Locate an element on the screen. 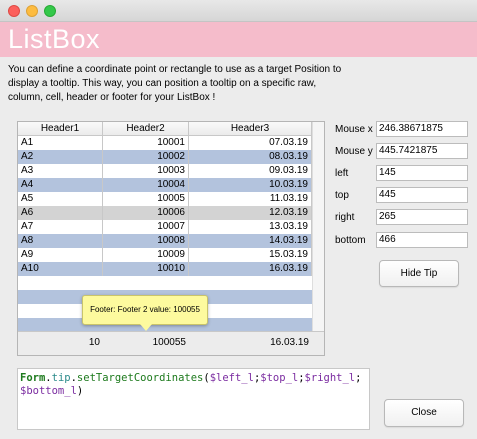  list-row: A5 10005 11.03.19 is located at coordinates (171, 199).